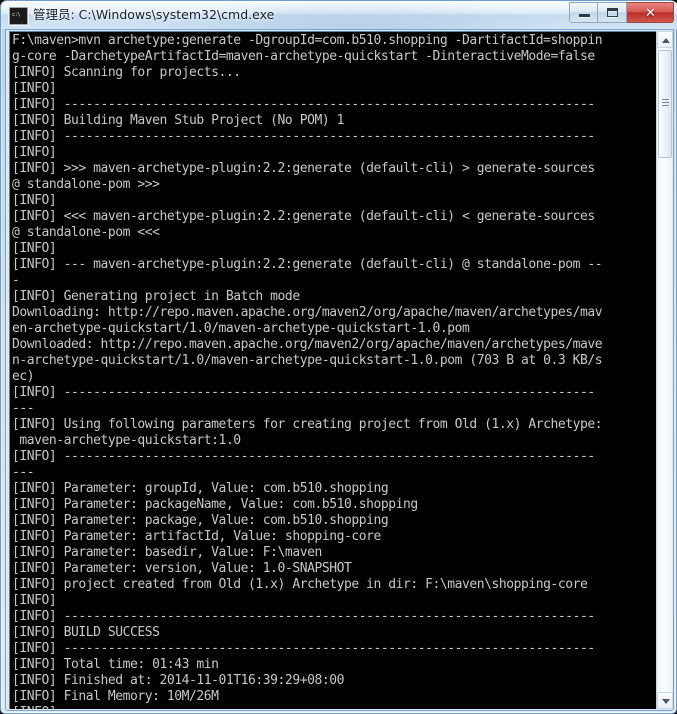  I want to click on console-line: [INFO] Total time: 01:43 min, so click(115, 664).